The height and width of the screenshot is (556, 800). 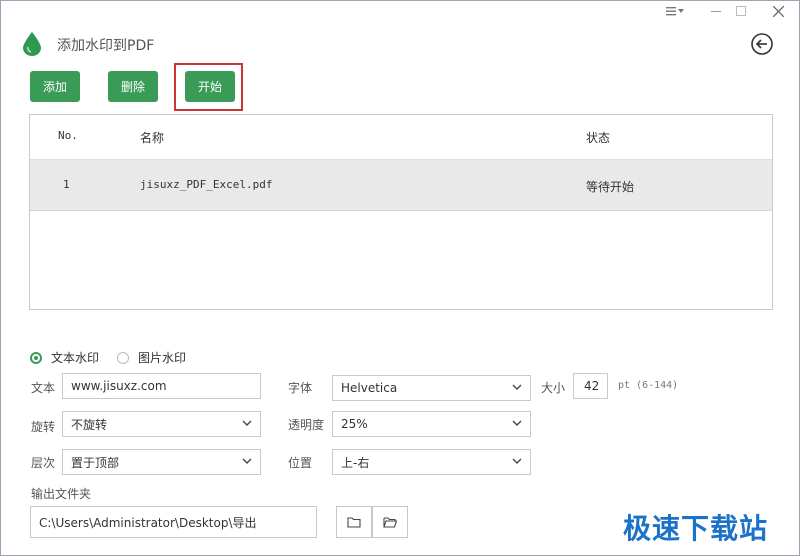 What do you see at coordinates (354, 424) in the screenshot?
I see `opacity-select-value: 25%` at bounding box center [354, 424].